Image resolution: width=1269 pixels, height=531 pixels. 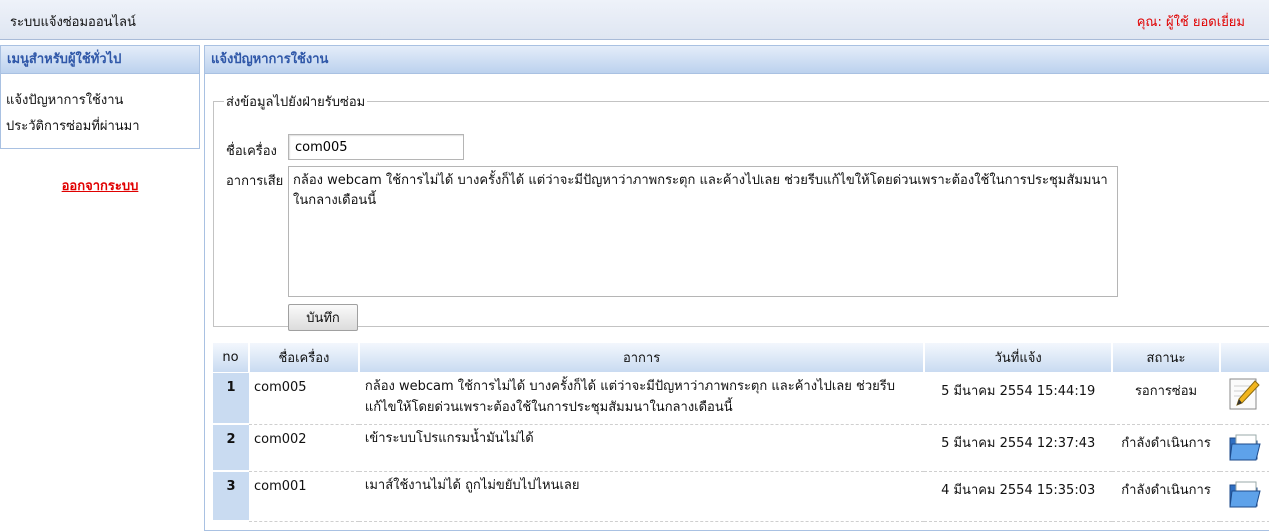 I want to click on table-header-row: no ชื่อเครื่อง อาการ วันที่แจ้ง สถานะ, so click(x=741, y=358).